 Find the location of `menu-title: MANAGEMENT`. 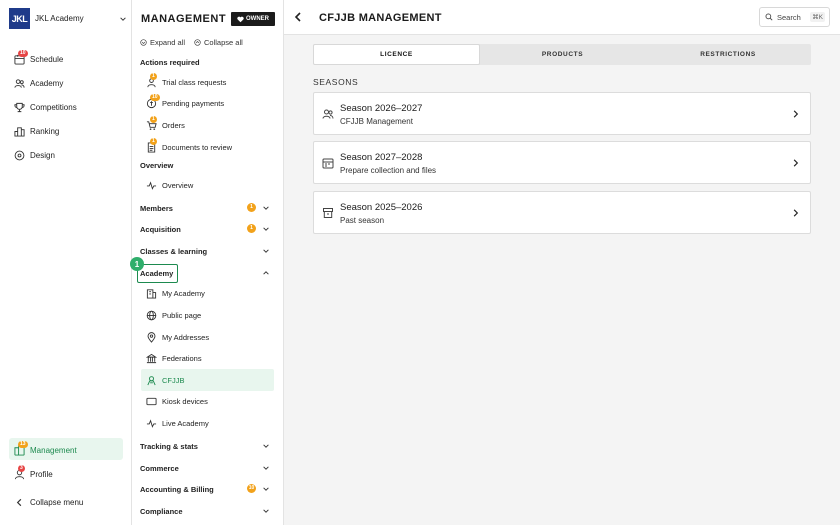

menu-title: MANAGEMENT is located at coordinates (184, 19).